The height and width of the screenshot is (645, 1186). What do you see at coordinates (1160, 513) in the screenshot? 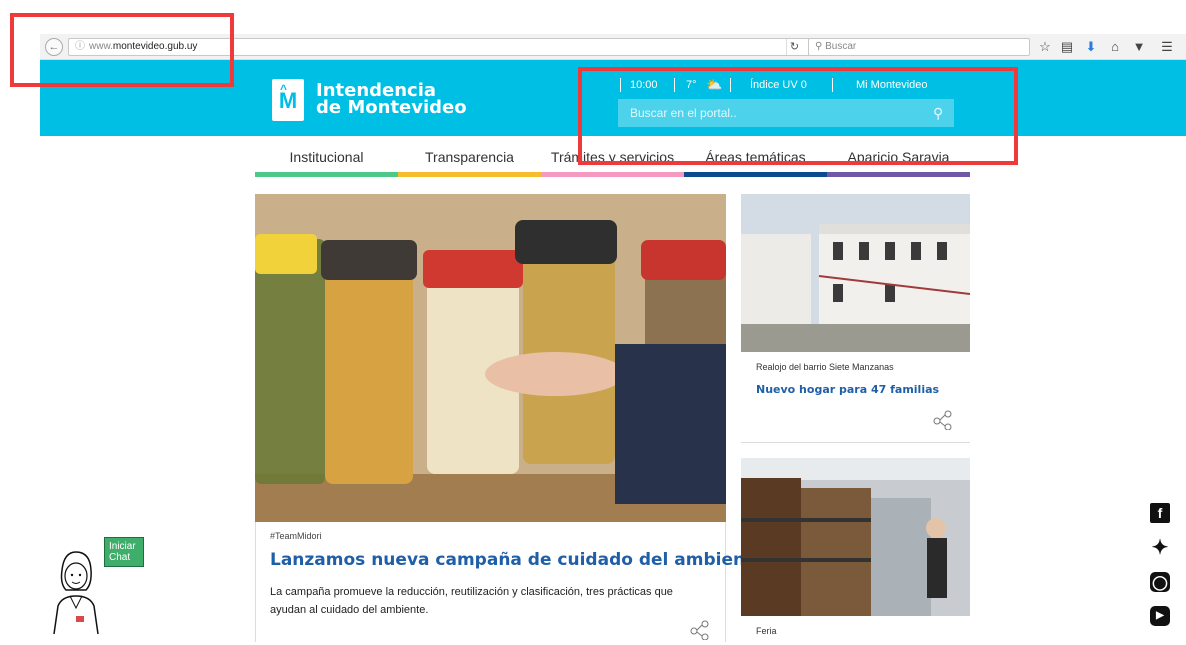
I see `facebook-icon: f` at bounding box center [1160, 513].